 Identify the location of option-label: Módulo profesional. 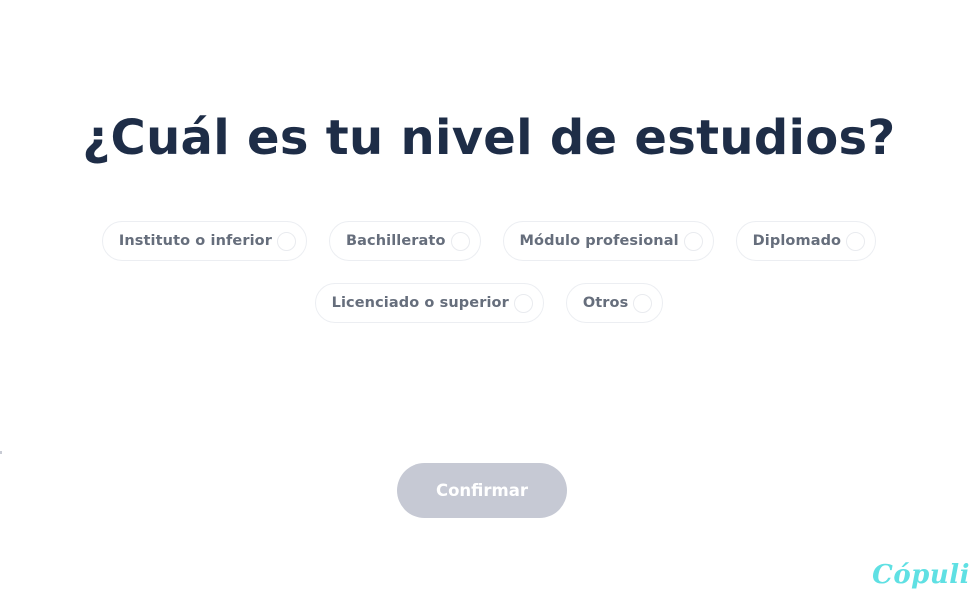
(599, 241).